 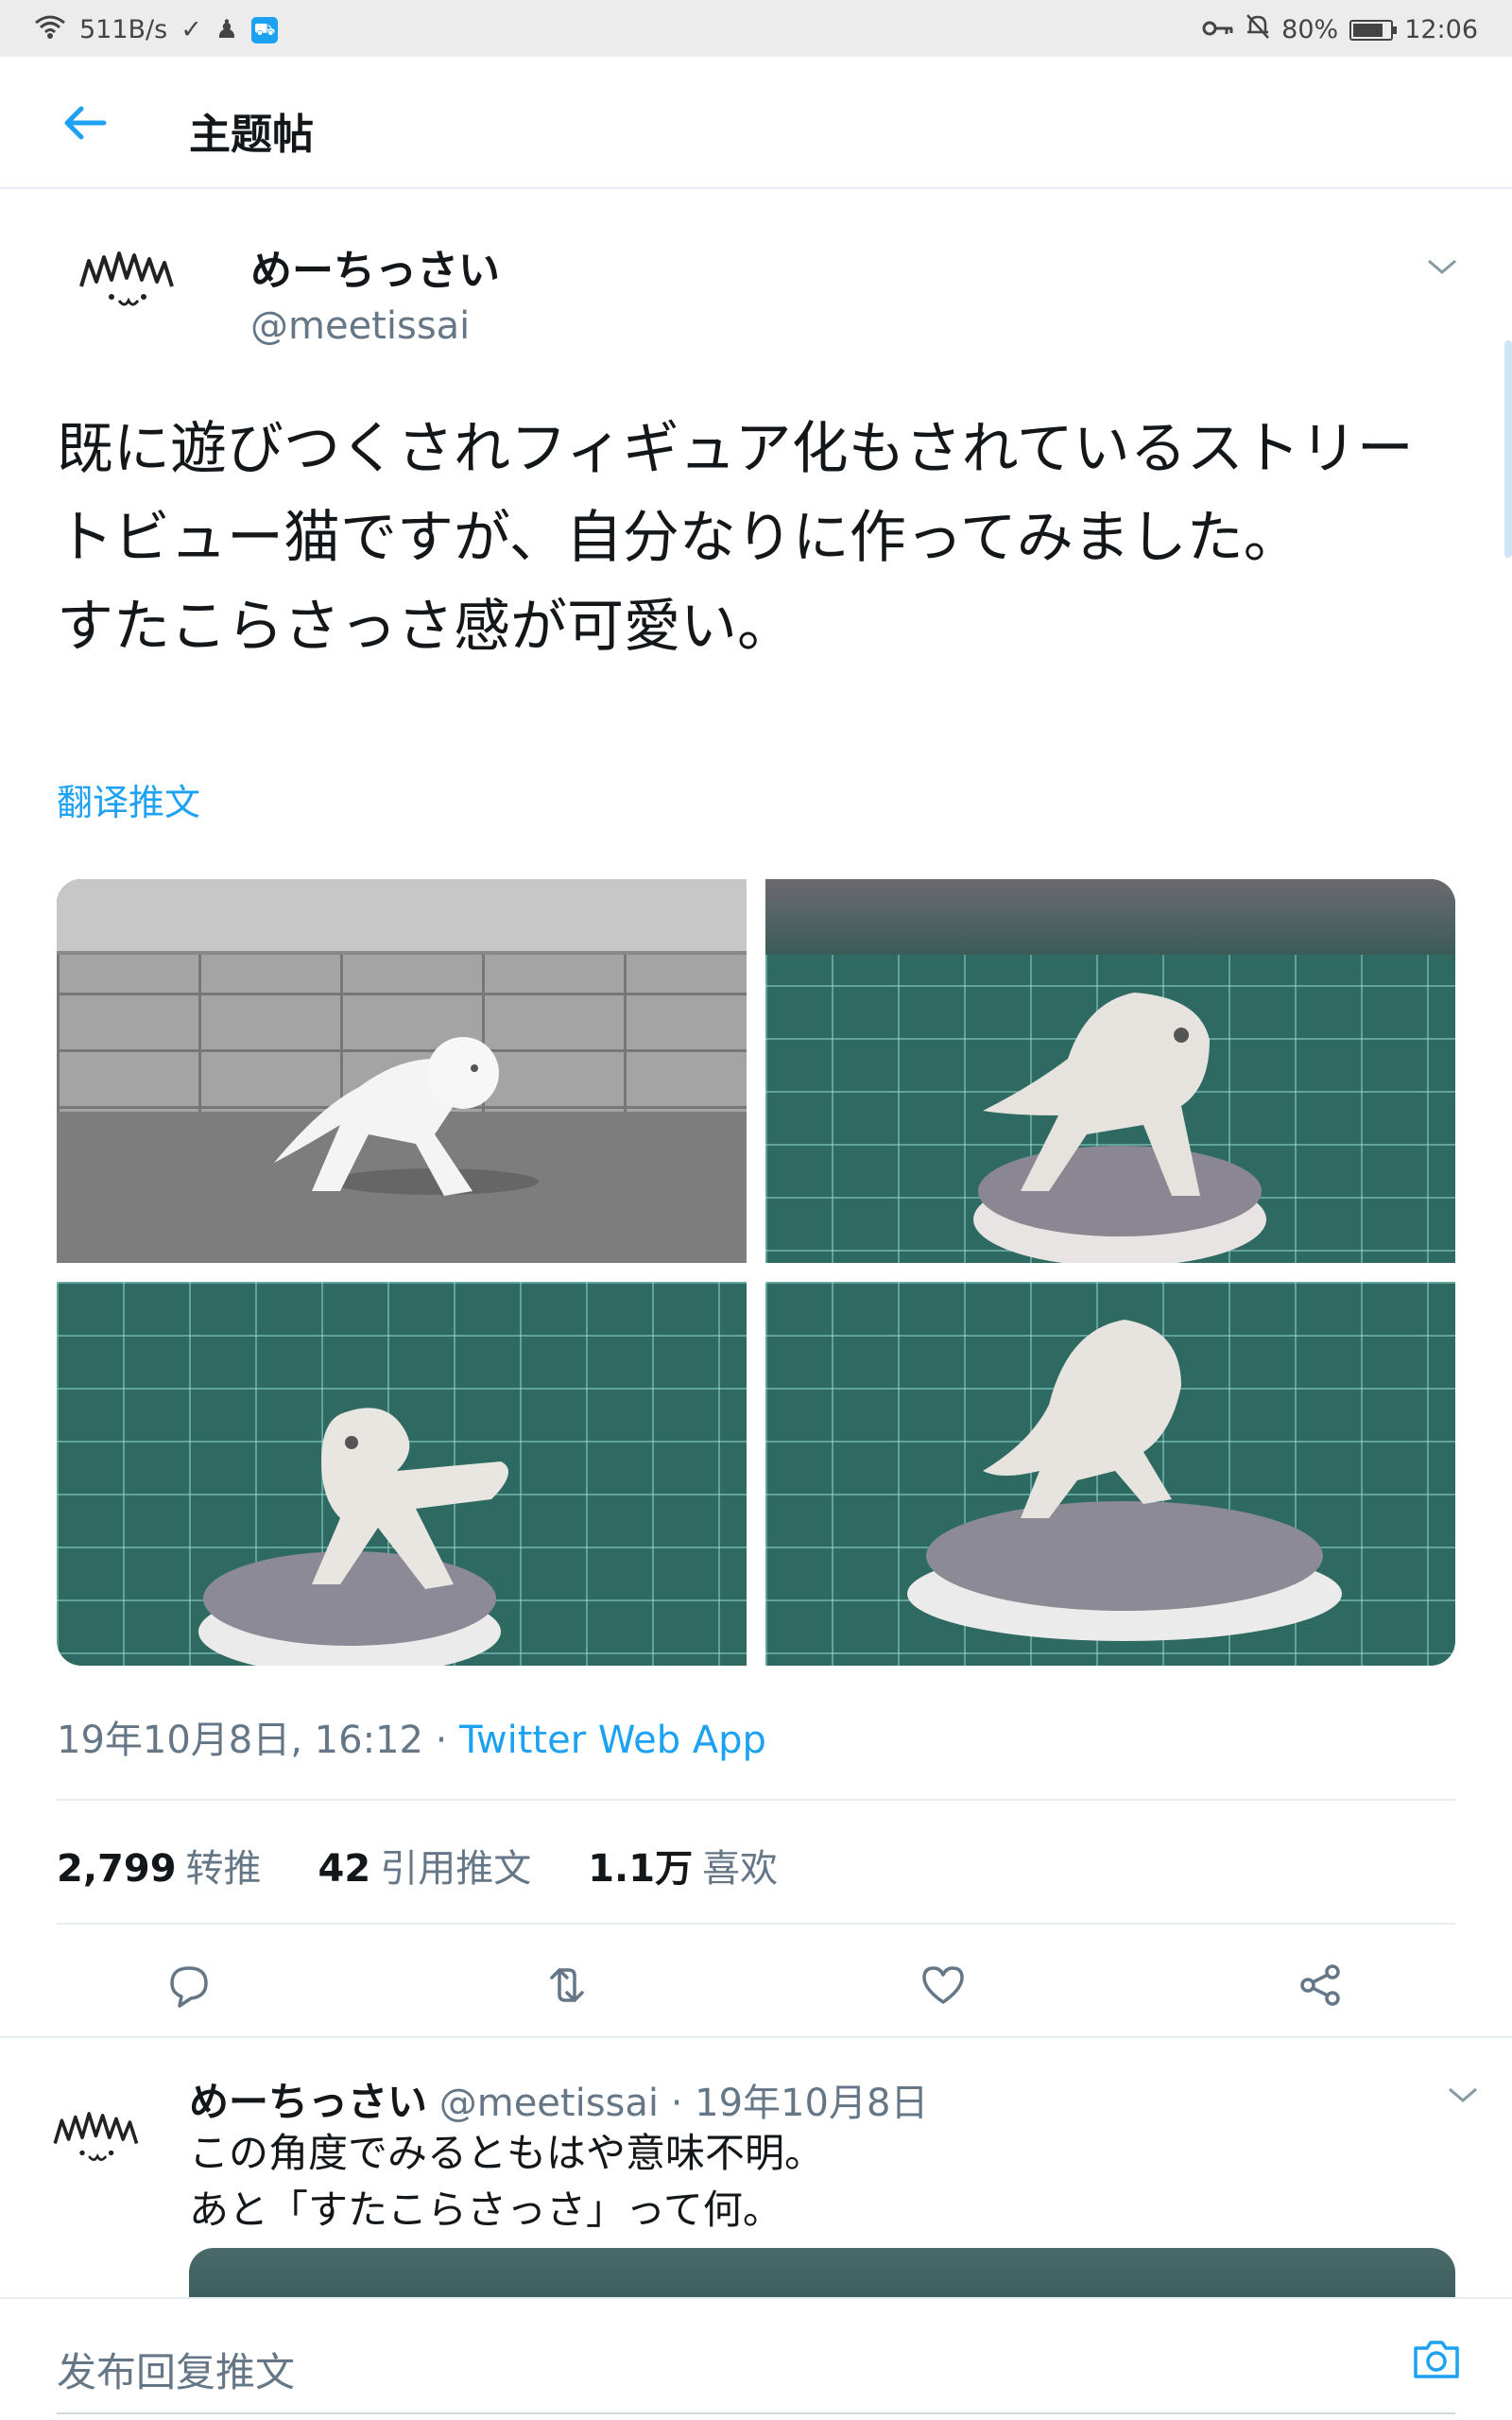 What do you see at coordinates (258, 1740) in the screenshot?
I see `timestamp-text: 19年10月8日, 16:12 ·` at bounding box center [258, 1740].